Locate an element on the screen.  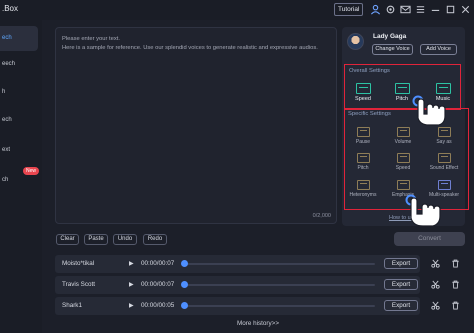
option-label: Volume is located at coordinates (403, 142).